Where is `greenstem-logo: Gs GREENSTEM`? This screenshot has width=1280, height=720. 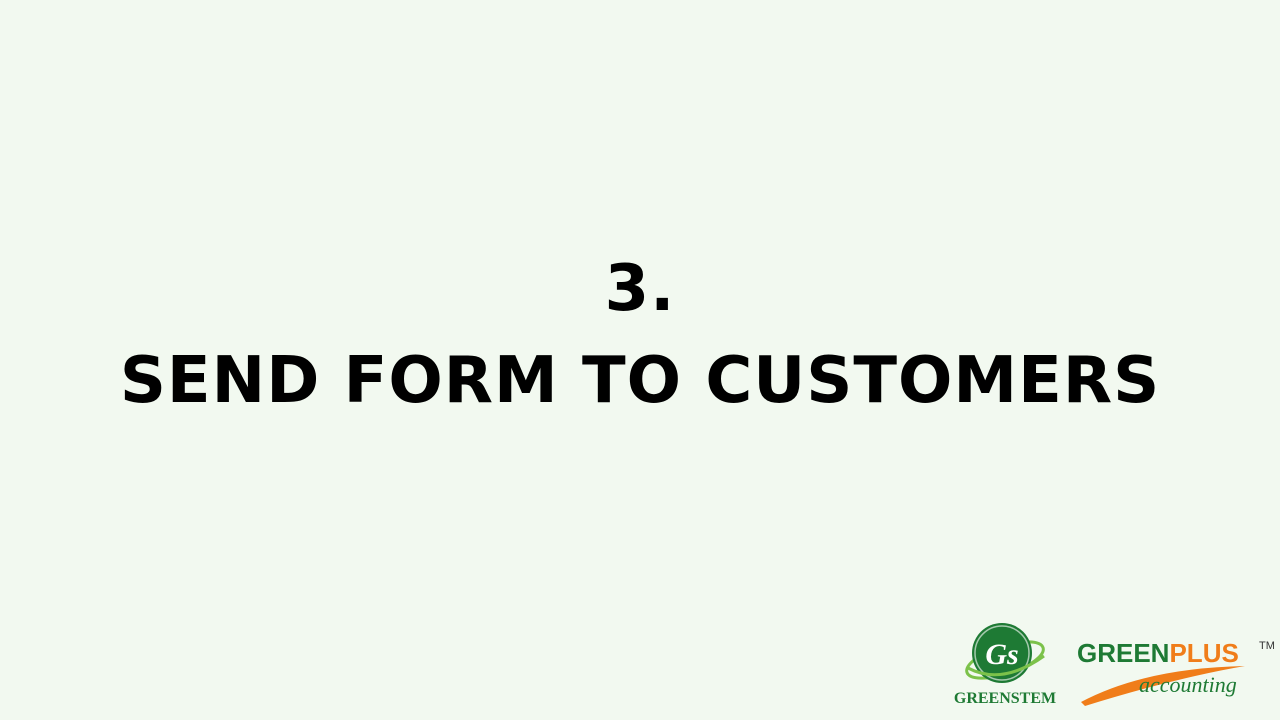 greenstem-logo: Gs GREENSTEM is located at coordinates (1005, 667).